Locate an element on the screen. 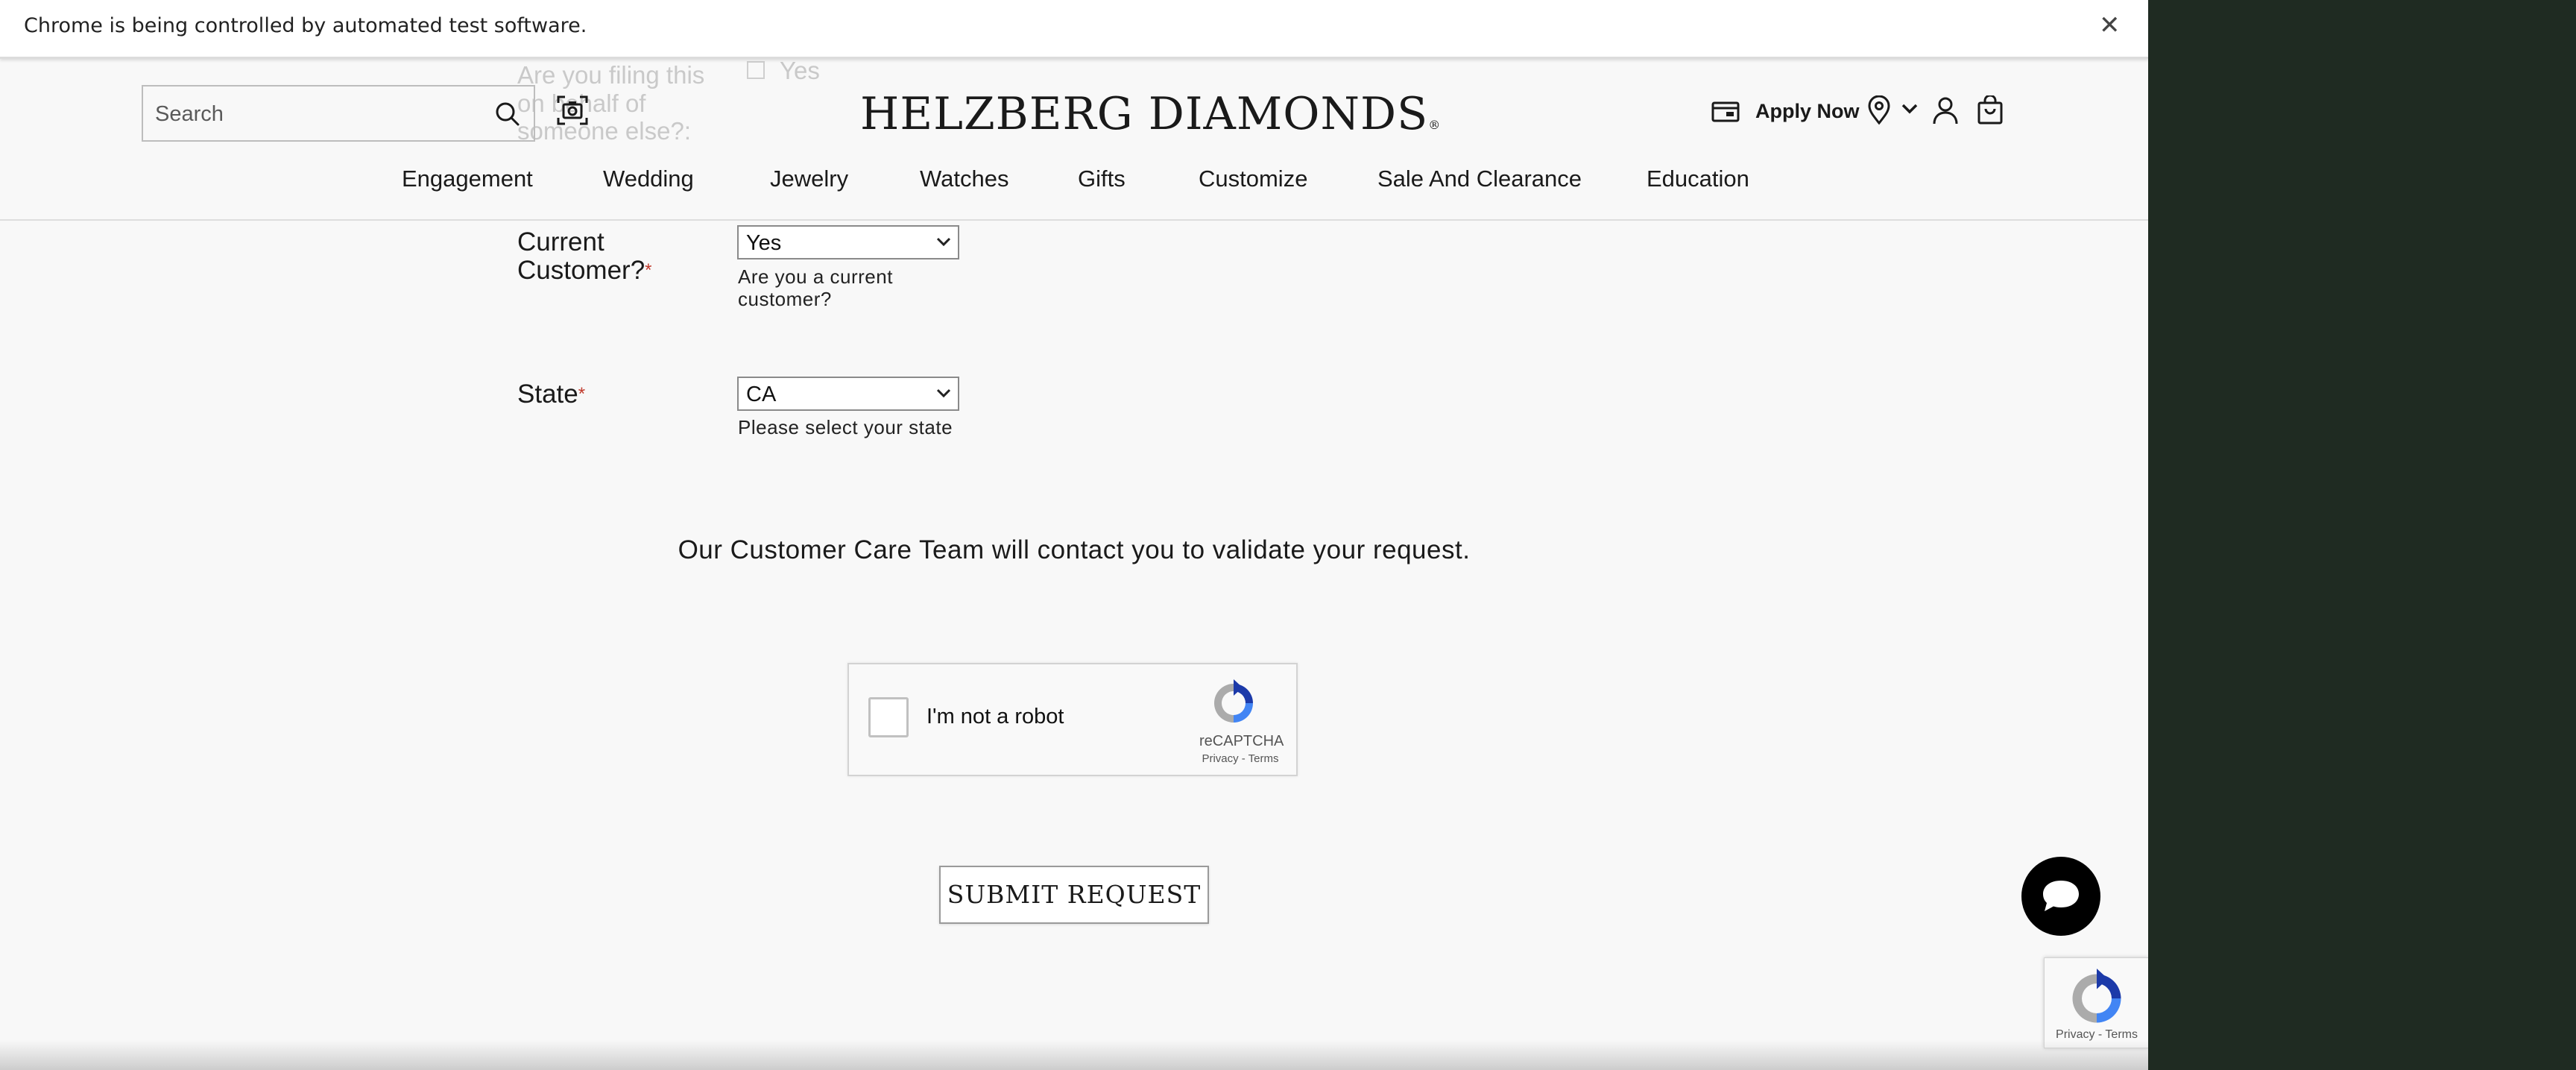 Image resolution: width=2576 pixels, height=1070 pixels. logo-text: HELZBERG DIAMONDS is located at coordinates (1144, 114).